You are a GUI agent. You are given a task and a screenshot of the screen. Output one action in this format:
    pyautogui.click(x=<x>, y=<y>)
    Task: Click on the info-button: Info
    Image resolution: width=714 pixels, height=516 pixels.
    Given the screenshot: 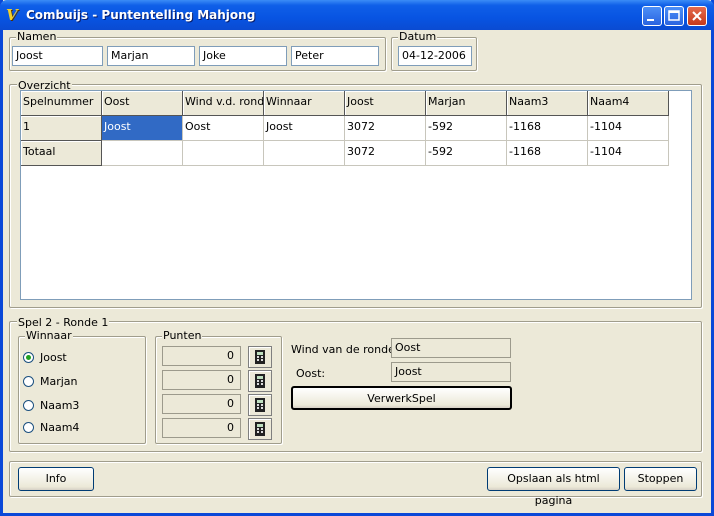 What is the action you would take?
    pyautogui.click(x=56, y=479)
    